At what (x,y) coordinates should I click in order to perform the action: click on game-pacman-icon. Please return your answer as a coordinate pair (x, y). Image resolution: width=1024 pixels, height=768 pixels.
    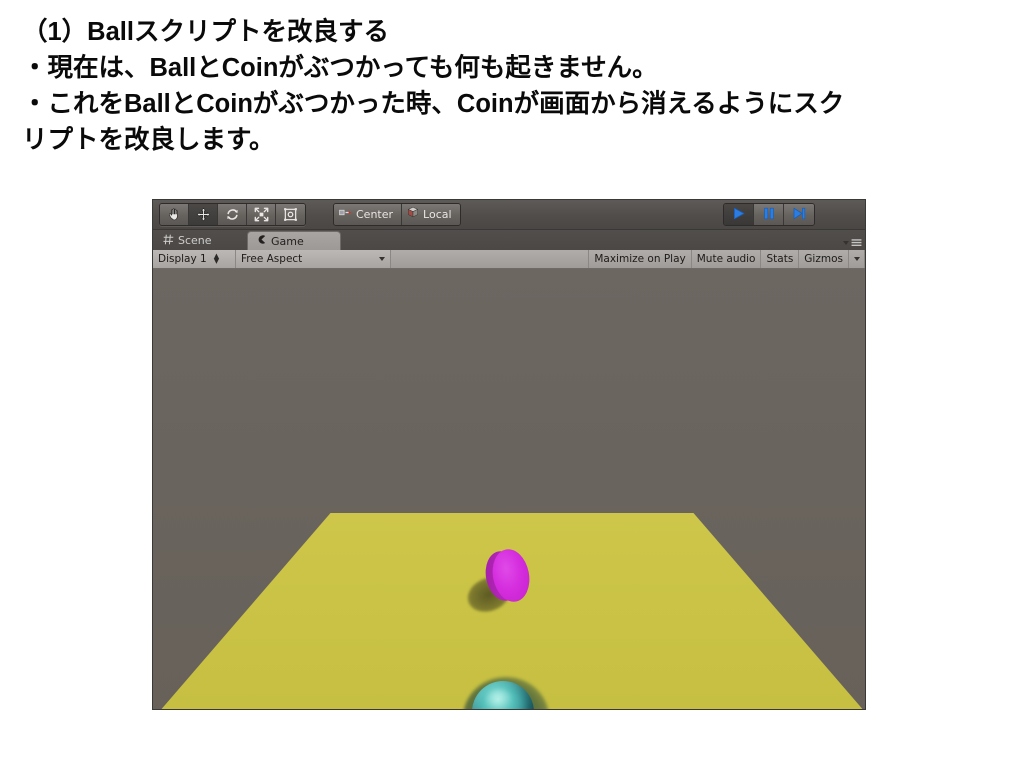
    Looking at the image, I should click on (261, 241).